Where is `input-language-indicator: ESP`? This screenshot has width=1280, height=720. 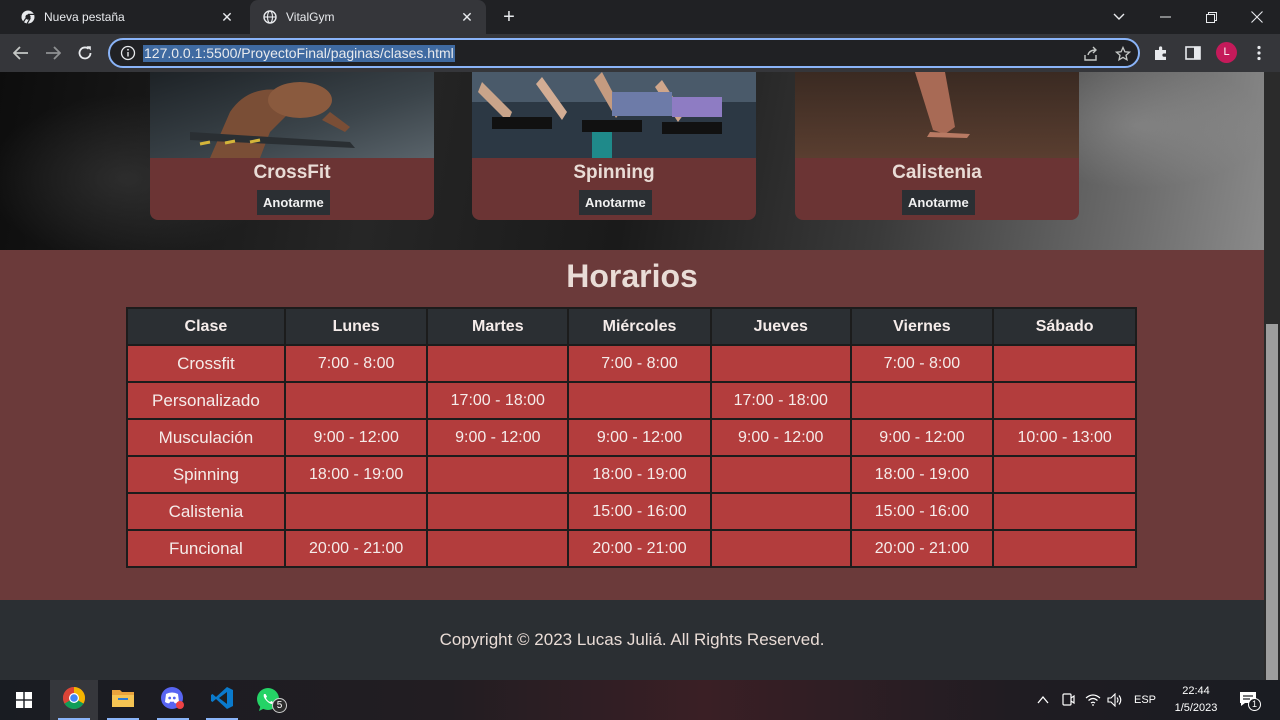
input-language-indicator: ESP is located at coordinates (1145, 700).